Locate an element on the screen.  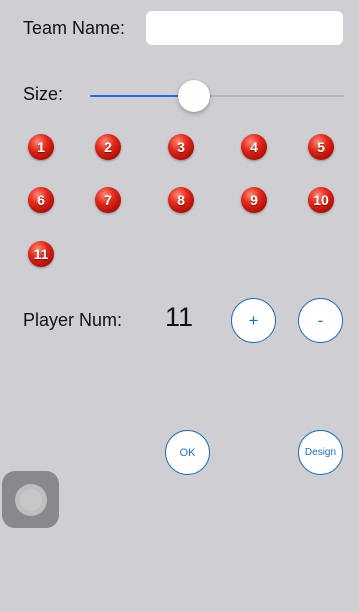
player-ball-7: 7 is located at coordinates (108, 200).